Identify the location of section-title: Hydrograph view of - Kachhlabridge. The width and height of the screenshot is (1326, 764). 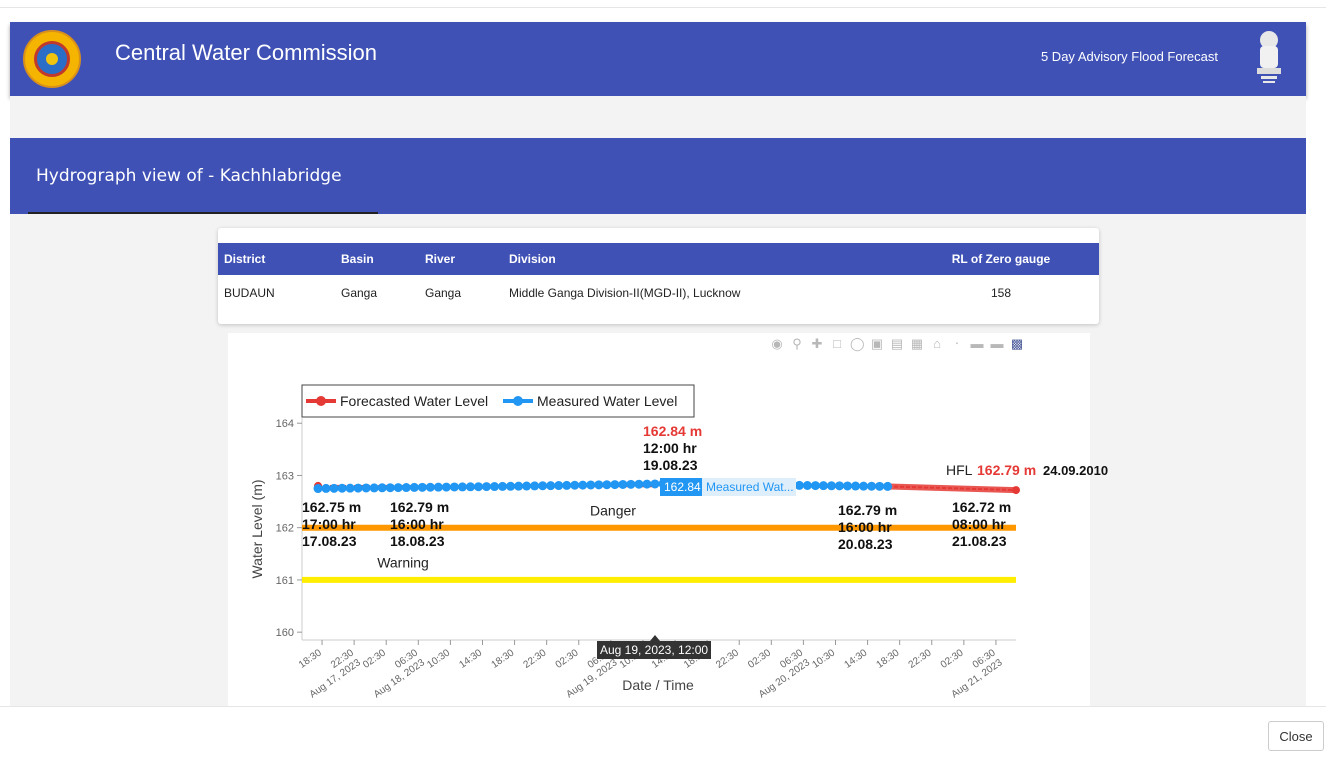
(189, 176).